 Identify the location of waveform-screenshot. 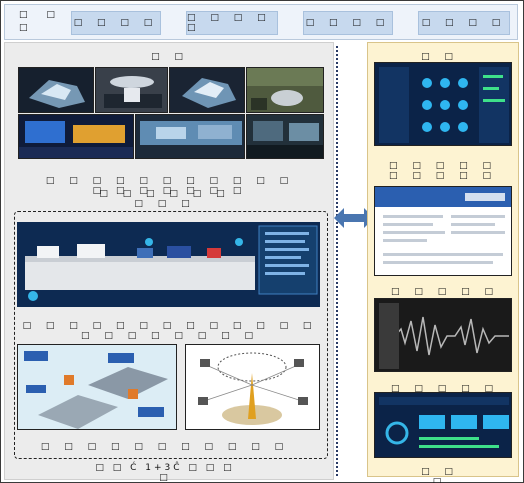
(443, 335).